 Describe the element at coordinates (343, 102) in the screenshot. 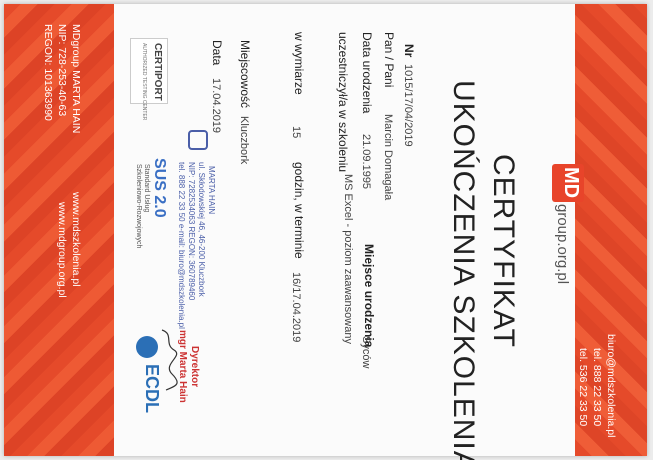

I see `course-label: uczestniczył/a w szkoleniu` at that location.